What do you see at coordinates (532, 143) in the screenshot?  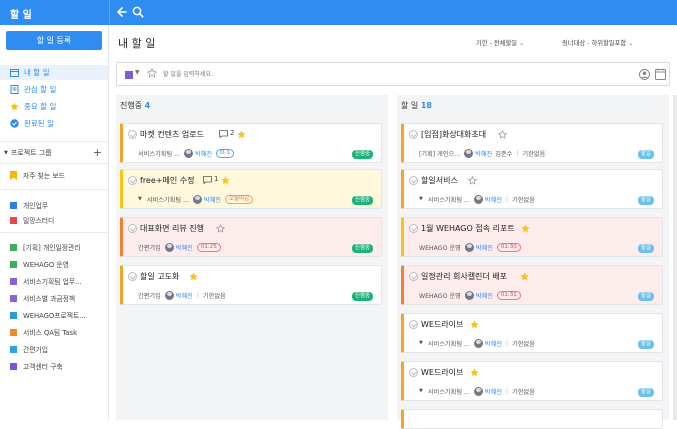 I see `task-card: [입점]화상대화초대 [기획] 개인으... 박혜진 김준수 | 기한없음 할일` at bounding box center [532, 143].